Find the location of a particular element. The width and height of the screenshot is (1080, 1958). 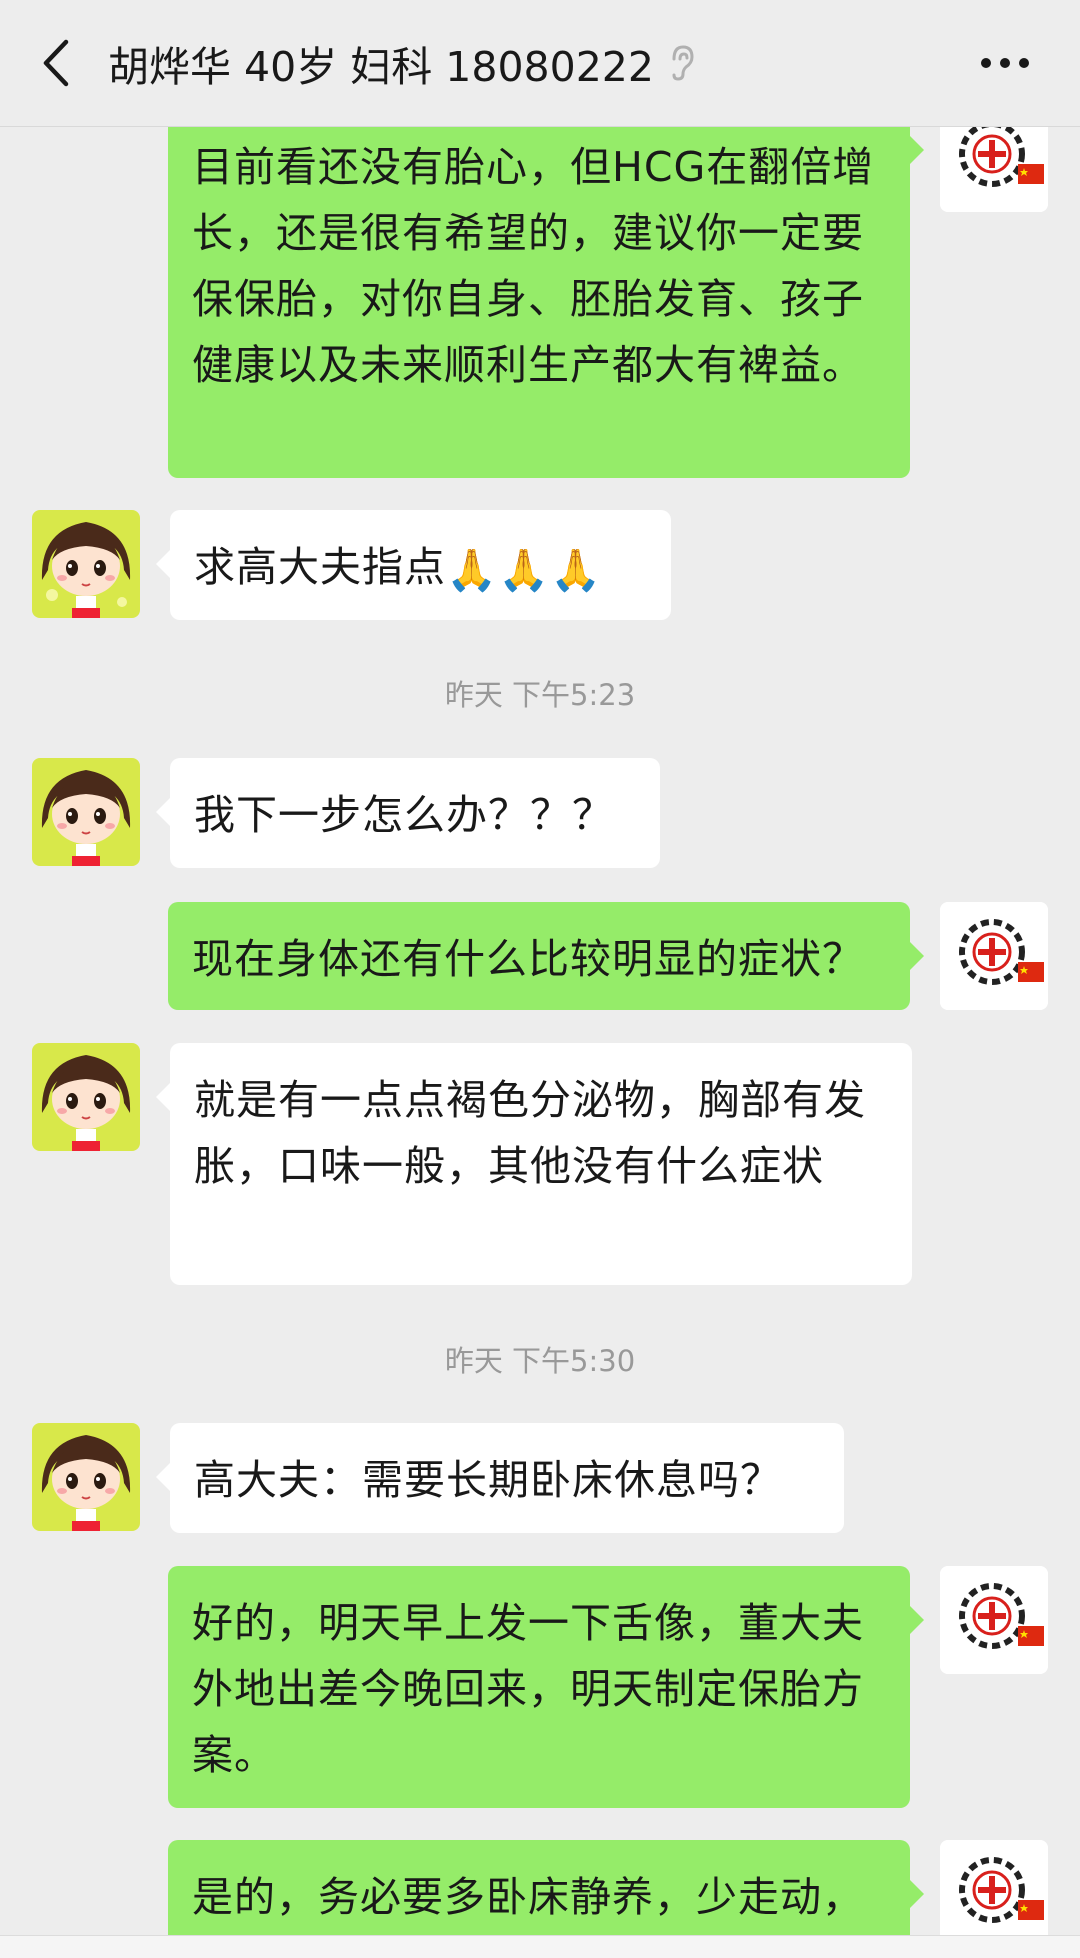

more-dots-icon is located at coordinates (1005, 63).